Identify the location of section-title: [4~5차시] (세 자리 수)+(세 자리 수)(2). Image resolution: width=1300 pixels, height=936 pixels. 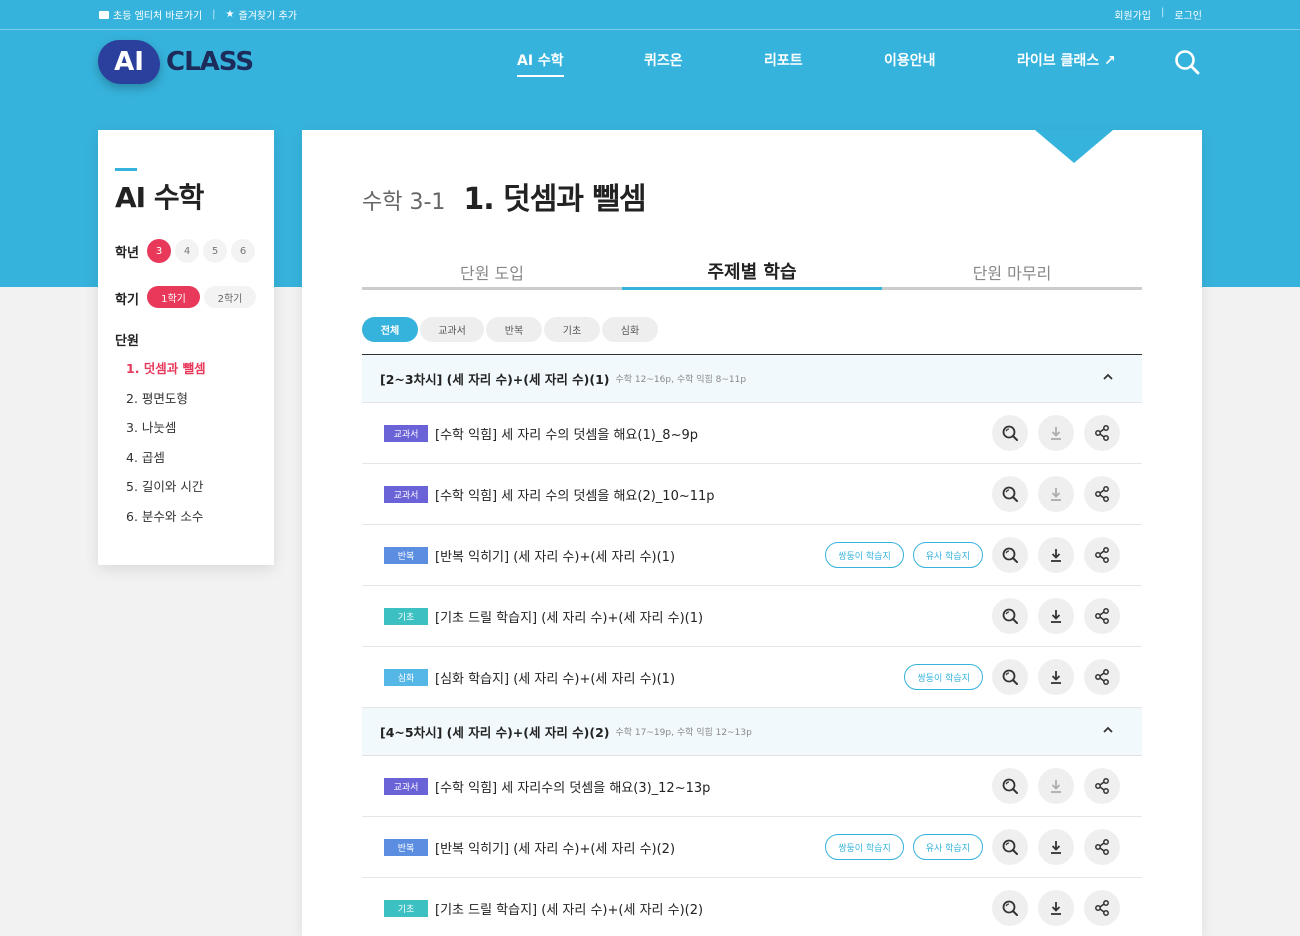
(495, 732).